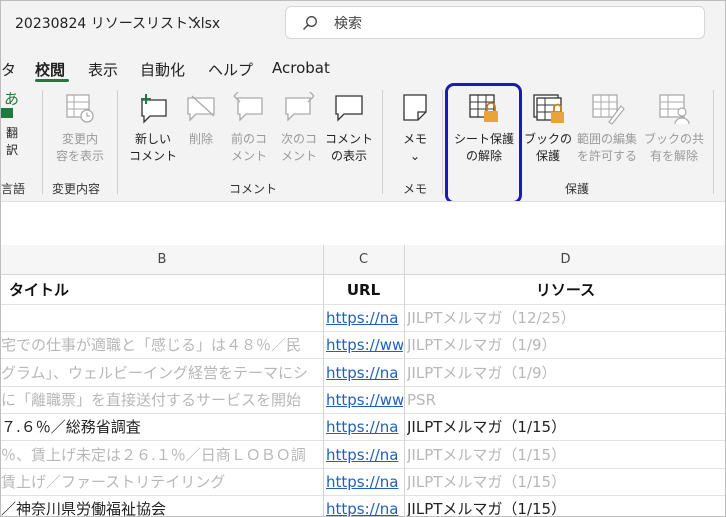 This screenshot has width=726, height=517. I want to click on svg-text: あ, so click(11, 99).